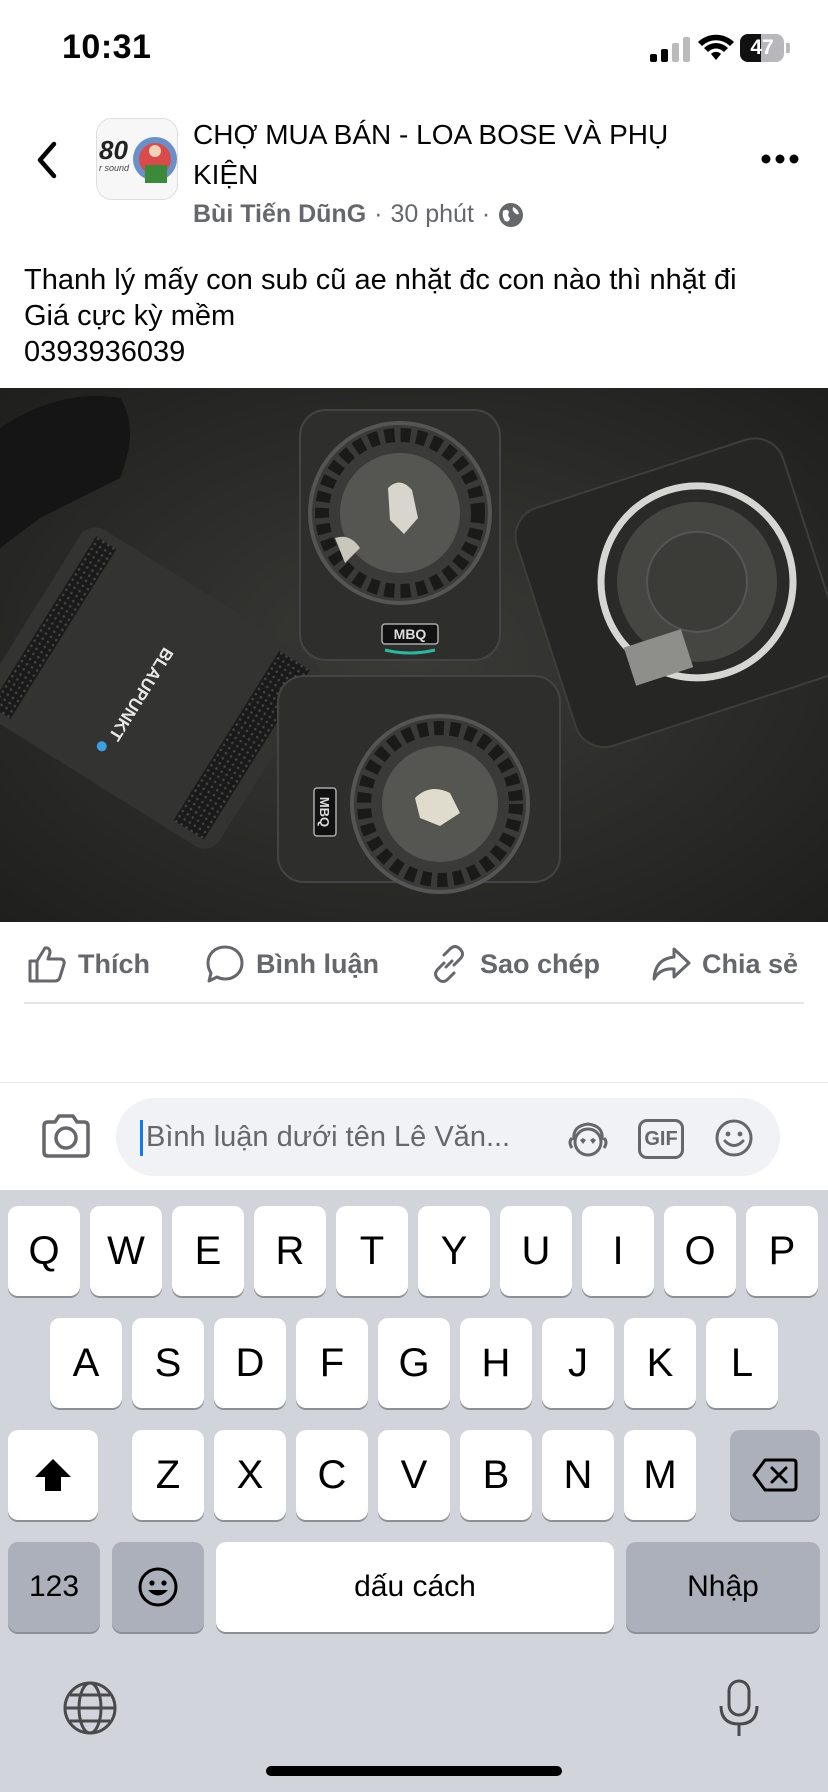 The height and width of the screenshot is (1792, 828). Describe the element at coordinates (353, 1137) in the screenshot. I see `comment-input` at that location.